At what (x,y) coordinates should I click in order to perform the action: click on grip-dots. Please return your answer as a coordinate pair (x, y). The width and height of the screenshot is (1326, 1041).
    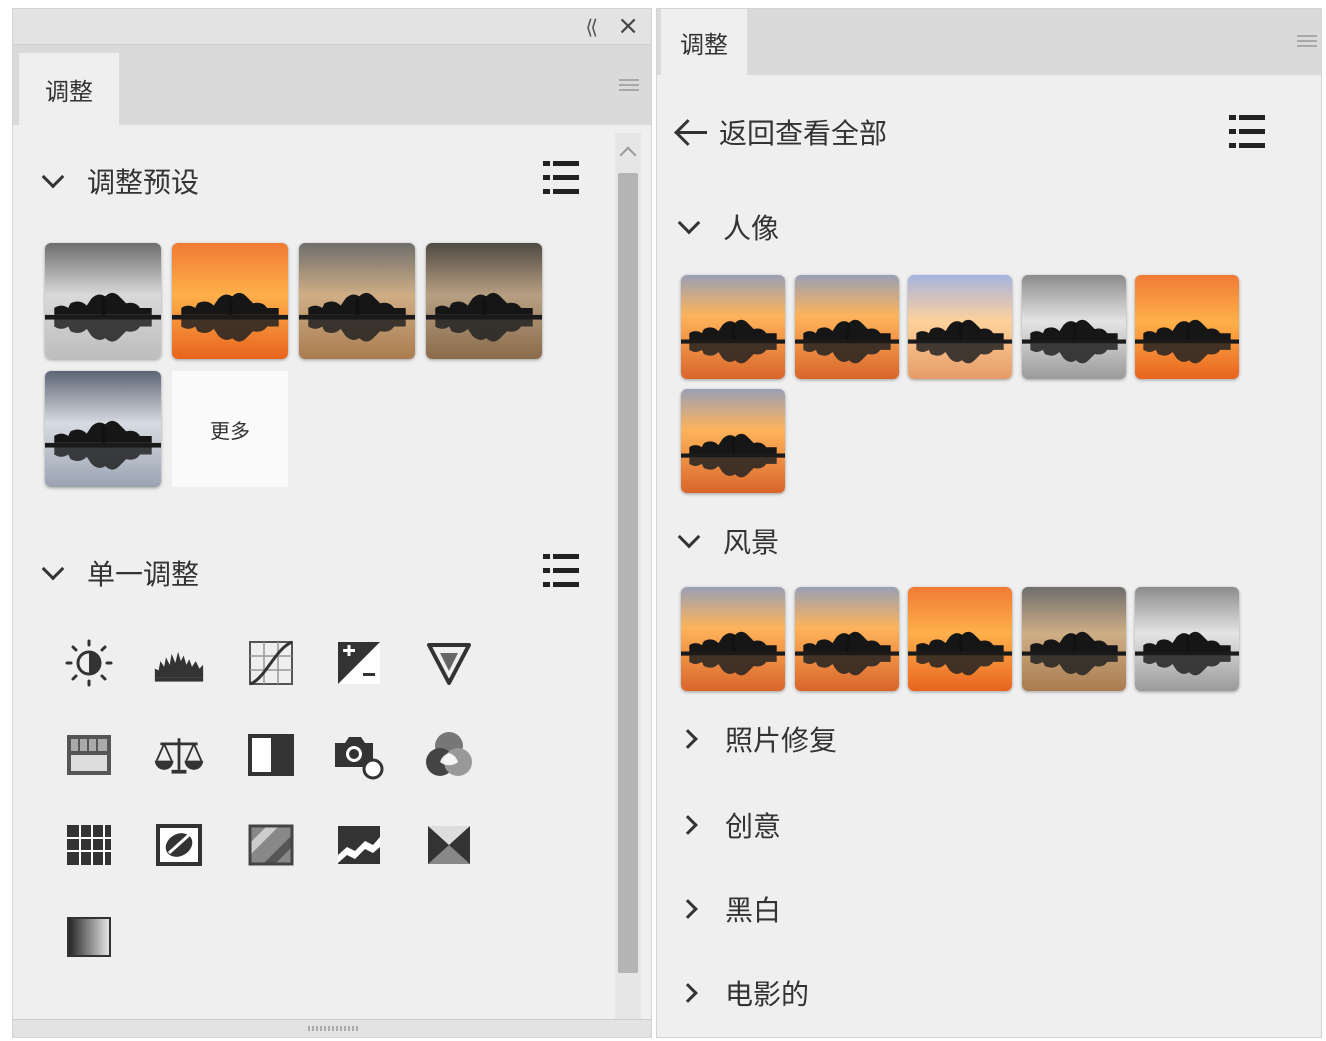
    Looking at the image, I should click on (333, 1028).